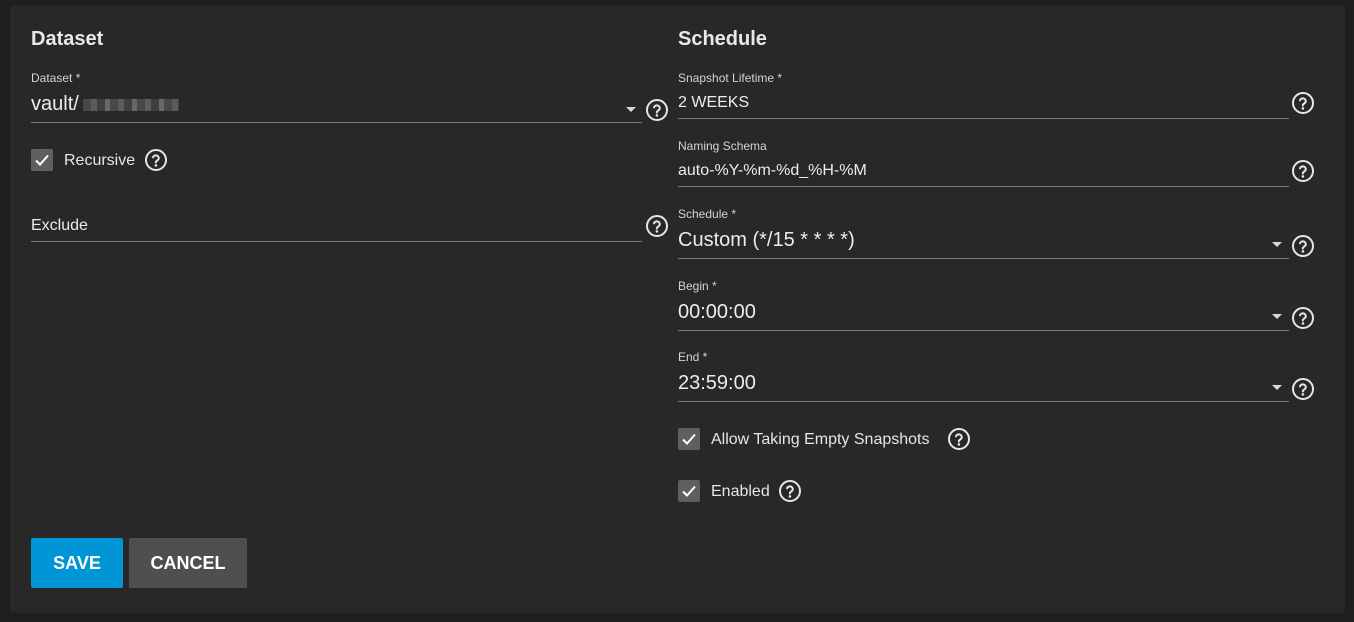 This screenshot has width=1354, height=622. Describe the element at coordinates (77, 563) in the screenshot. I see `save-button: SAVE` at that location.